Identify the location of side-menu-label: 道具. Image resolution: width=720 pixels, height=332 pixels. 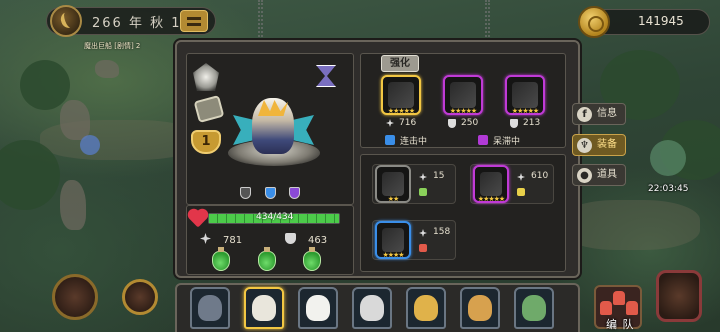
(607, 174).